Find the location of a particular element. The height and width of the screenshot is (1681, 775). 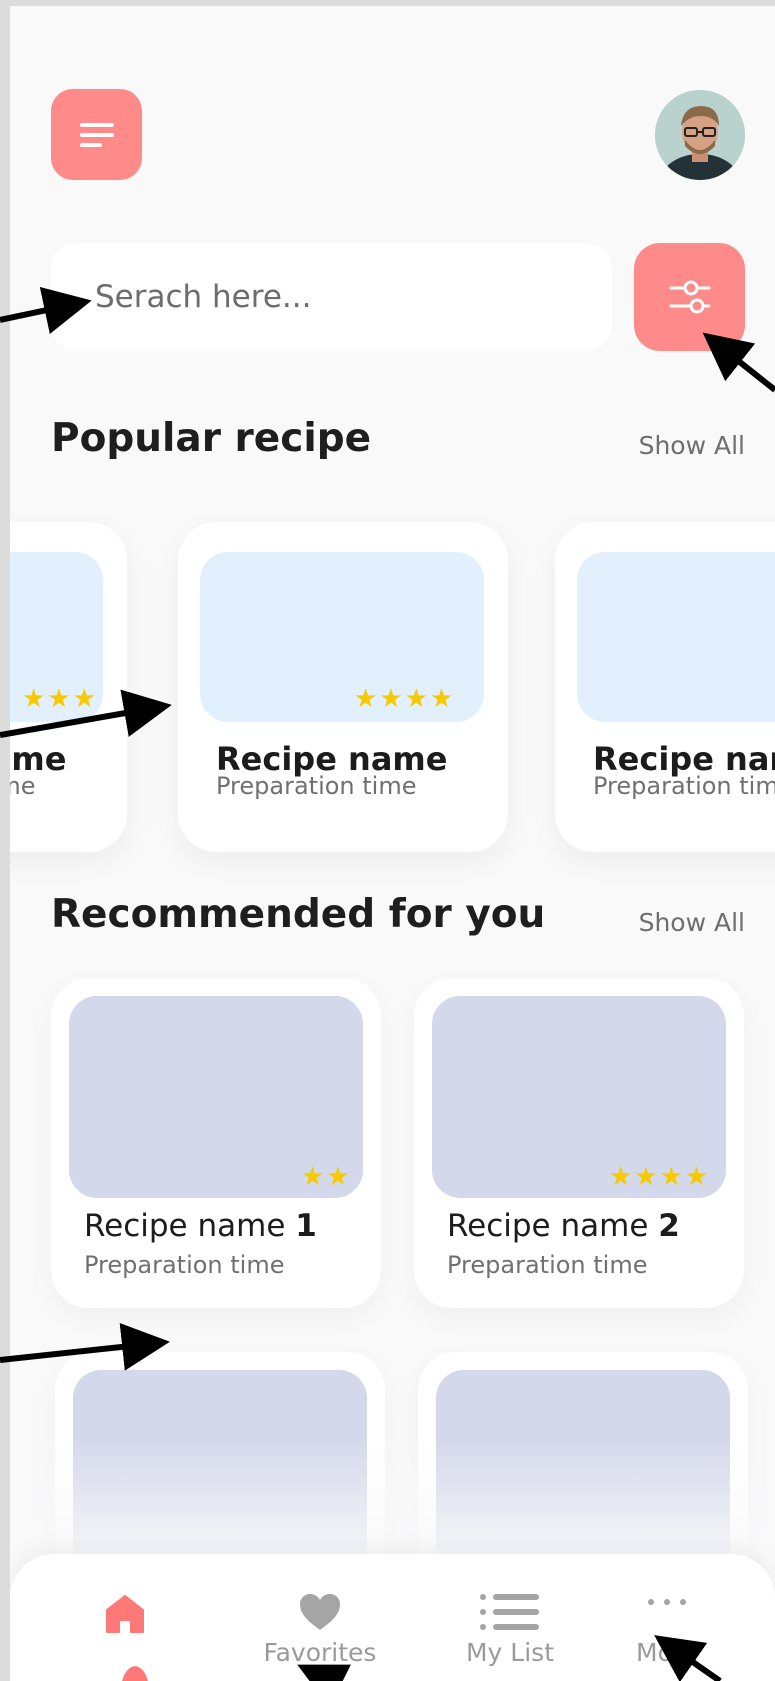

heart-icon is located at coordinates (320, 1612).